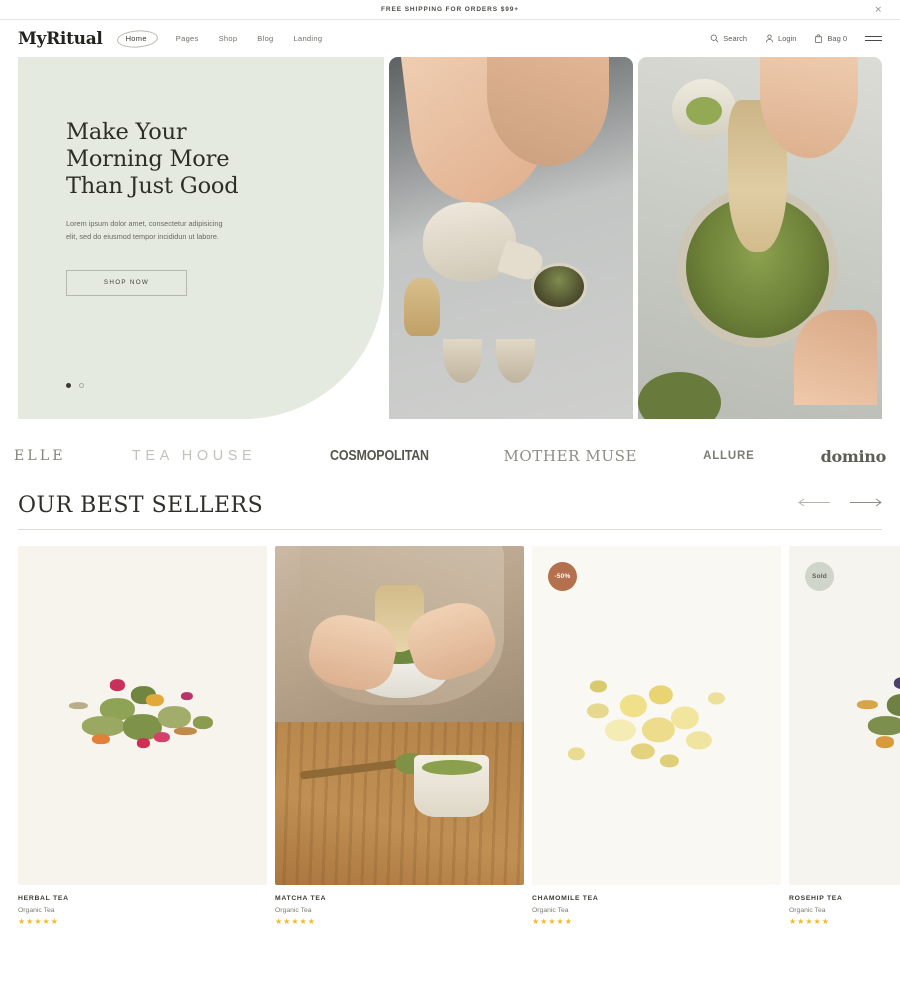 Image resolution: width=900 pixels, height=984 pixels. I want to click on product-image-chamomile-tea: -50%, so click(656, 715).